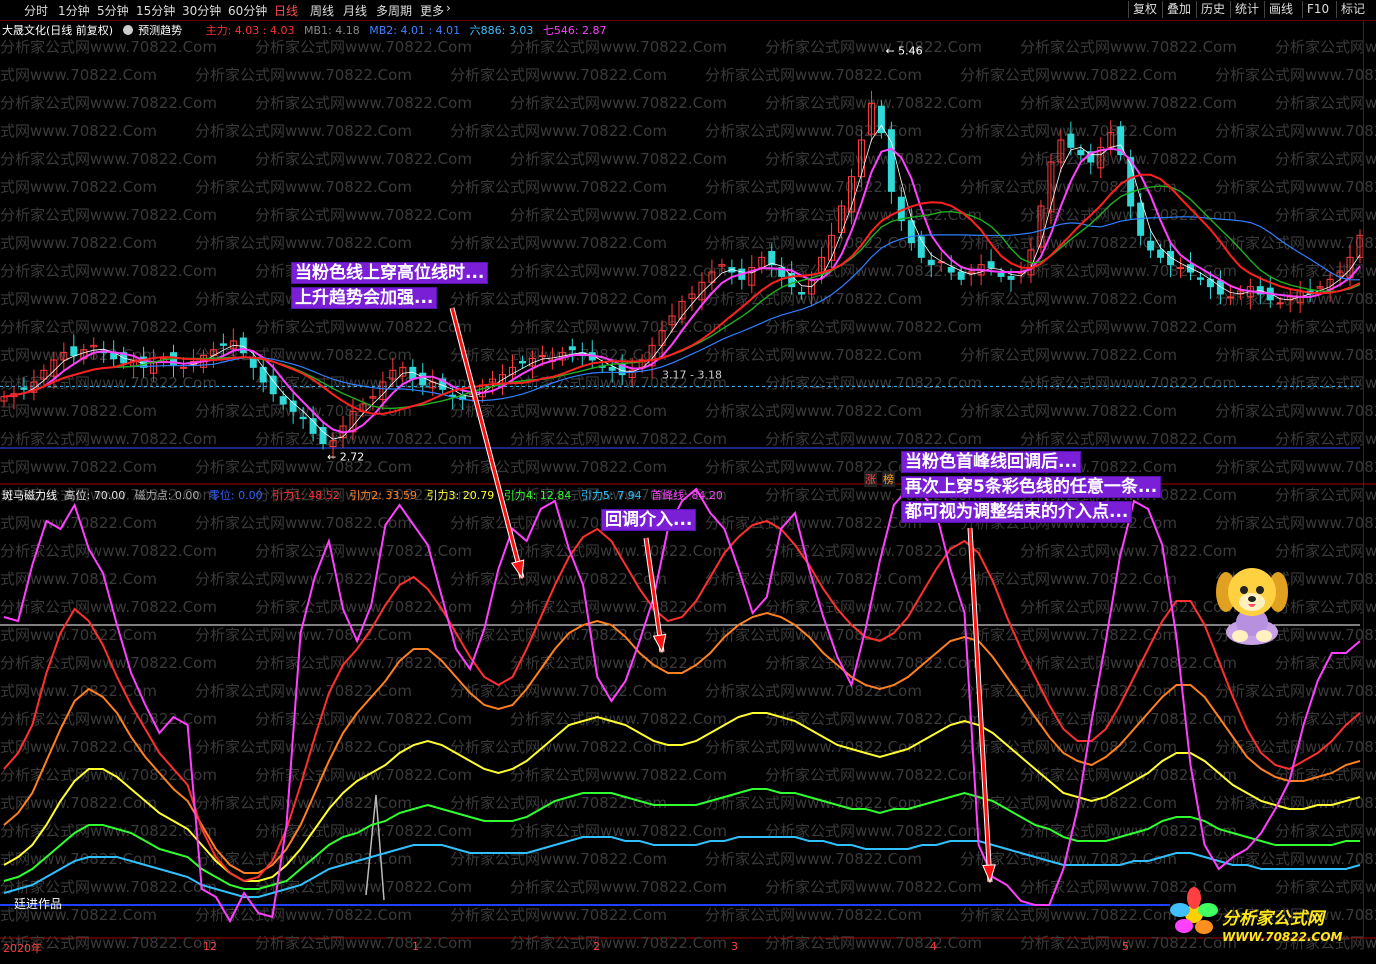  Describe the element at coordinates (989, 874) in the screenshot. I see `arrow-entry-head` at that location.